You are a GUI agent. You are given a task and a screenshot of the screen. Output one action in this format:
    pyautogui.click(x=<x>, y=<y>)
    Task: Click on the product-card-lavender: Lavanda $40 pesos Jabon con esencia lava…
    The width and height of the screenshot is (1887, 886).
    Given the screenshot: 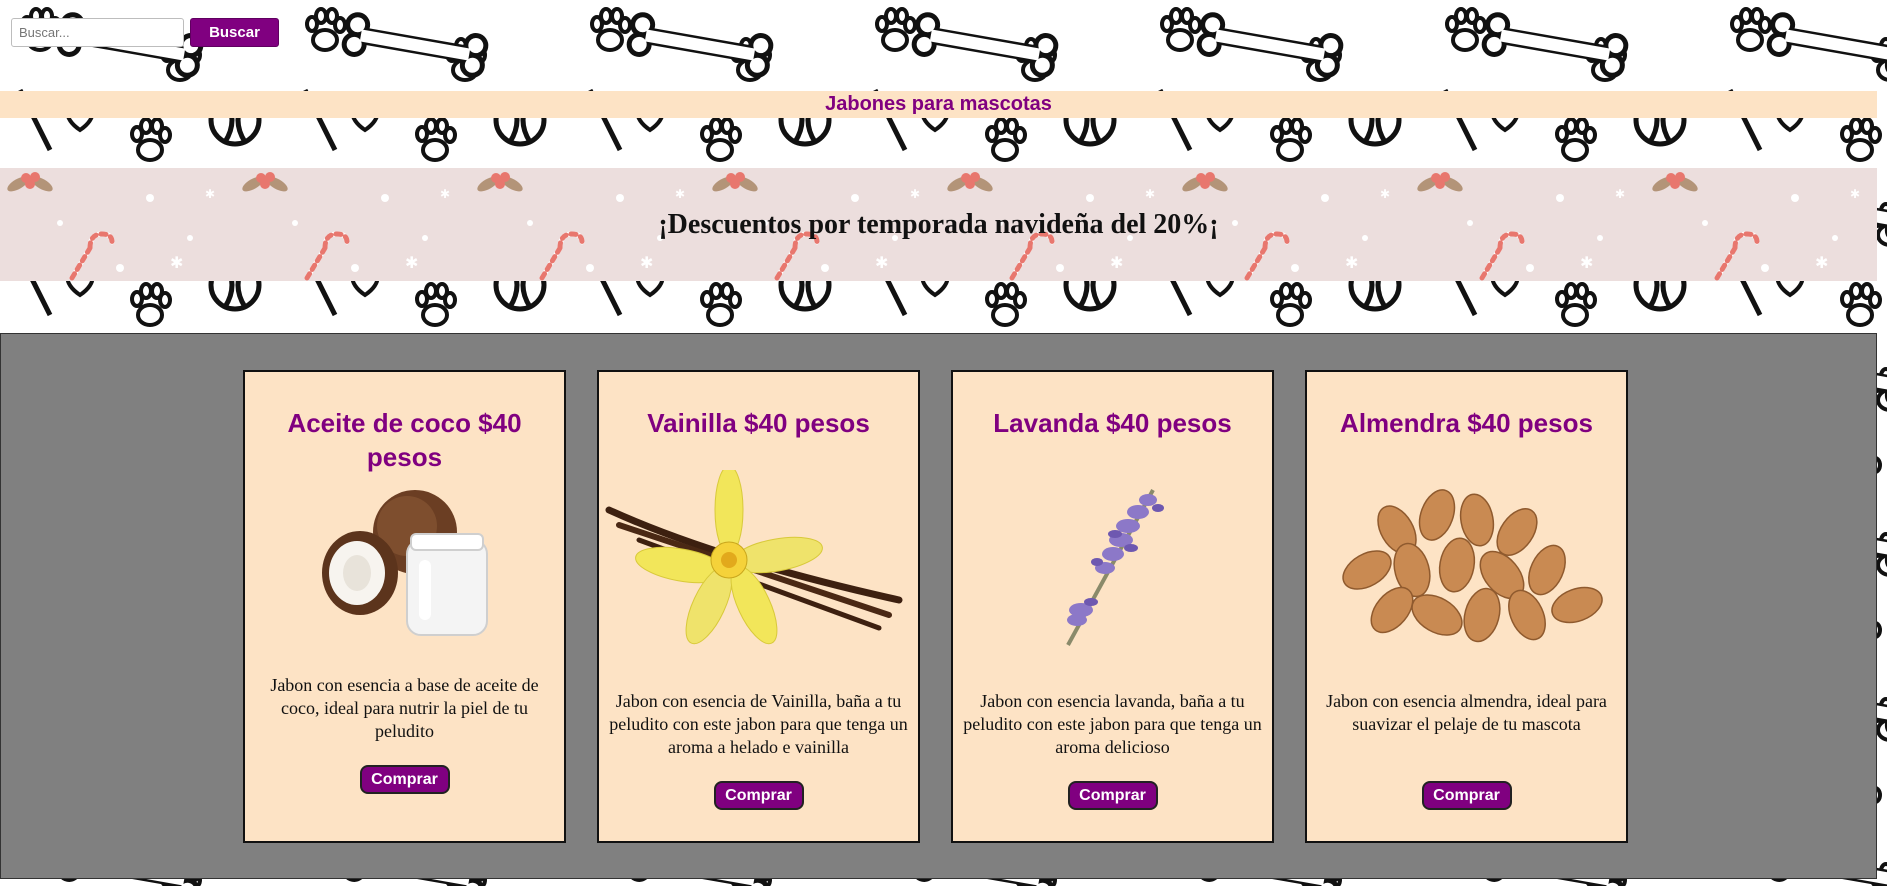 What is the action you would take?
    pyautogui.click(x=1112, y=606)
    